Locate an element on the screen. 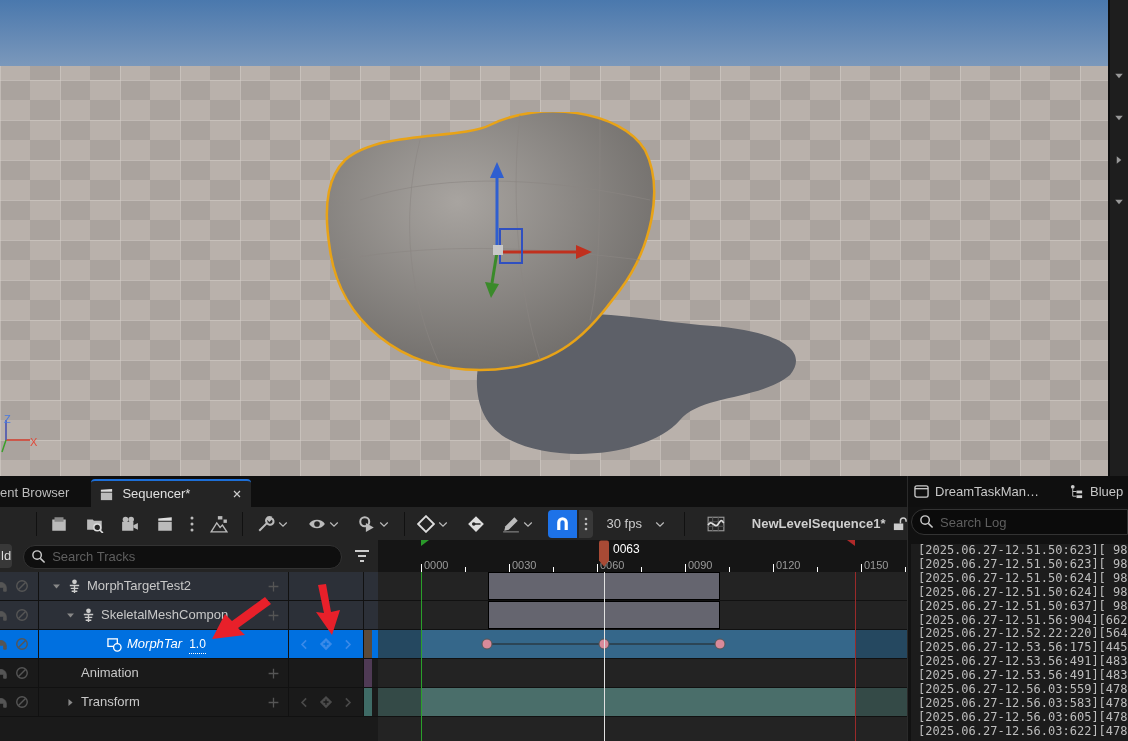  track-name: SkeletalMeshCompon is located at coordinates (165, 615).